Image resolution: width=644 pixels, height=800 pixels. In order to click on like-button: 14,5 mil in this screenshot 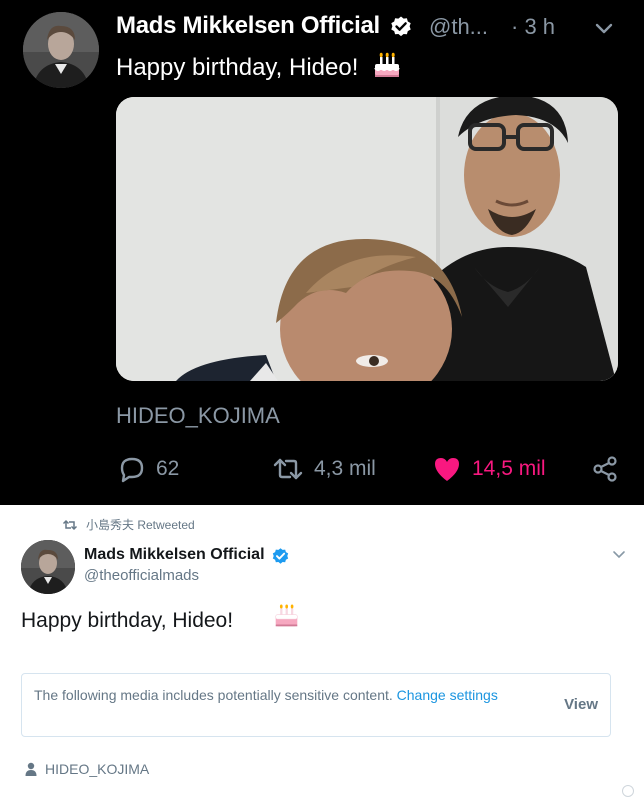, I will do `click(489, 469)`.